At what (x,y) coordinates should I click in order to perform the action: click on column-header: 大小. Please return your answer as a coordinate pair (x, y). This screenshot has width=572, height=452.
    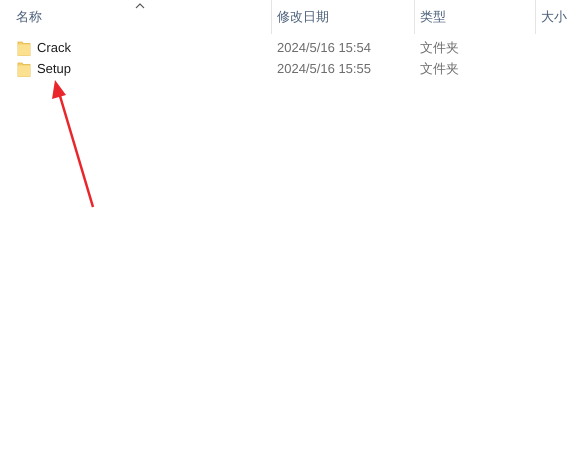
    Looking at the image, I should click on (554, 17).